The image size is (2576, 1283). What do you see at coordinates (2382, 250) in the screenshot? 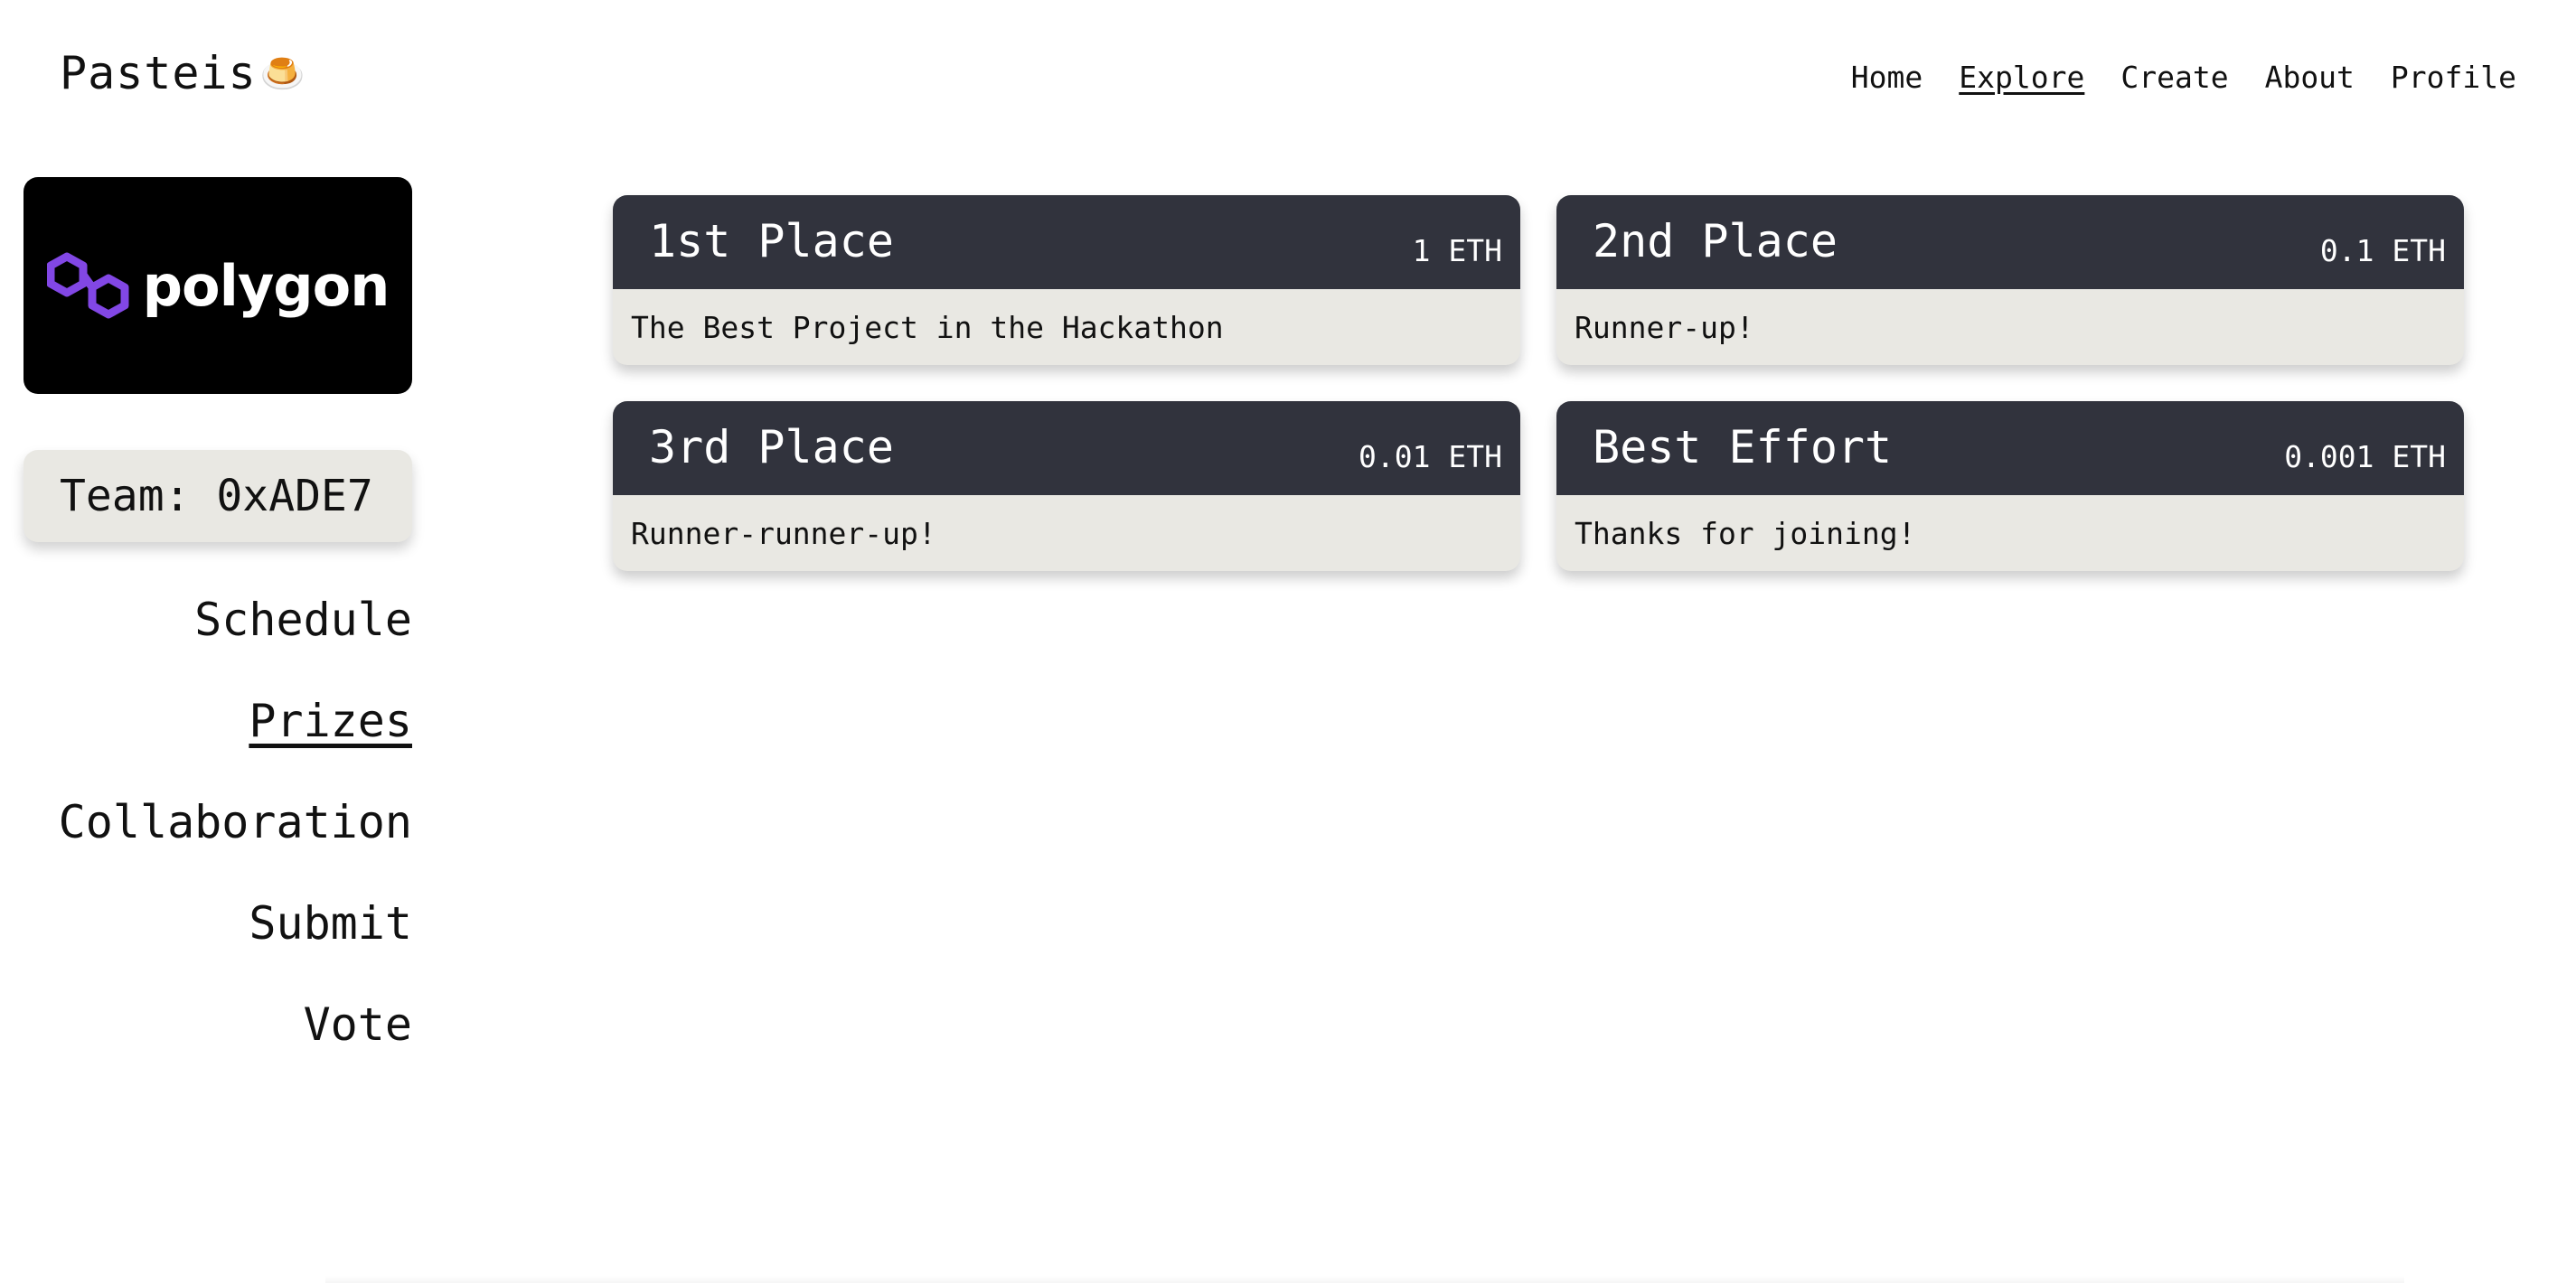
I see `prize-amount: 0.1 ETH` at bounding box center [2382, 250].